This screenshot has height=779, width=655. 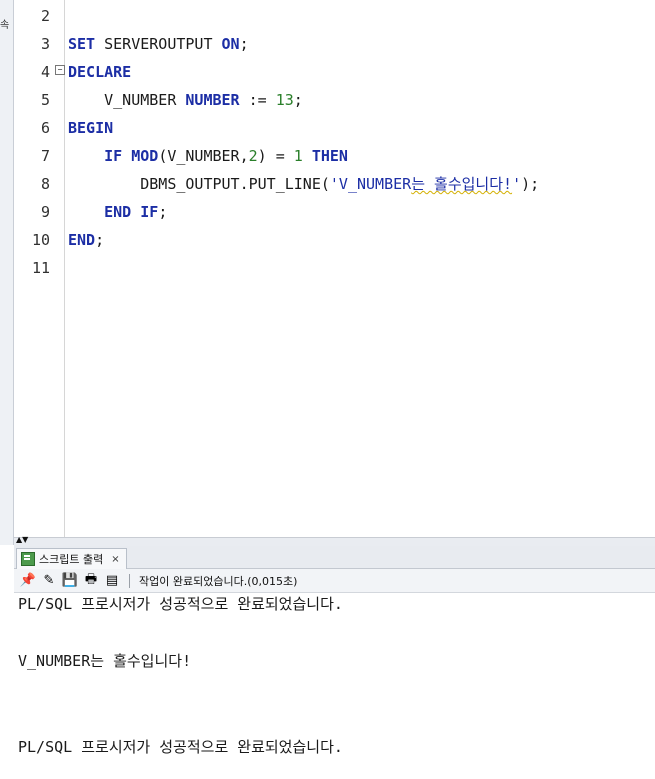 I want to click on tab-label: 스크립트 출력, so click(x=71, y=559).